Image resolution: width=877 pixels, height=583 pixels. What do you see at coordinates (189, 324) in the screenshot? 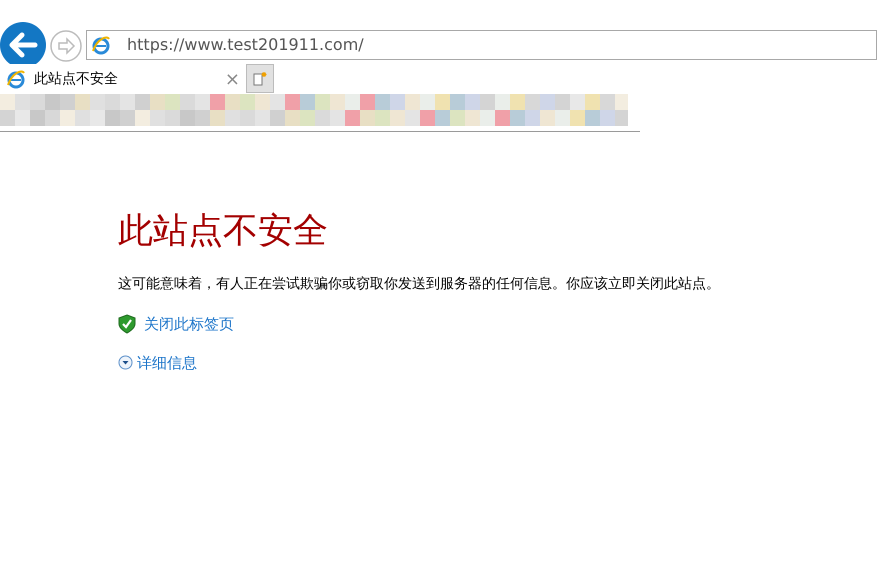
I see `close-tab-link: 关闭此标签页` at bounding box center [189, 324].